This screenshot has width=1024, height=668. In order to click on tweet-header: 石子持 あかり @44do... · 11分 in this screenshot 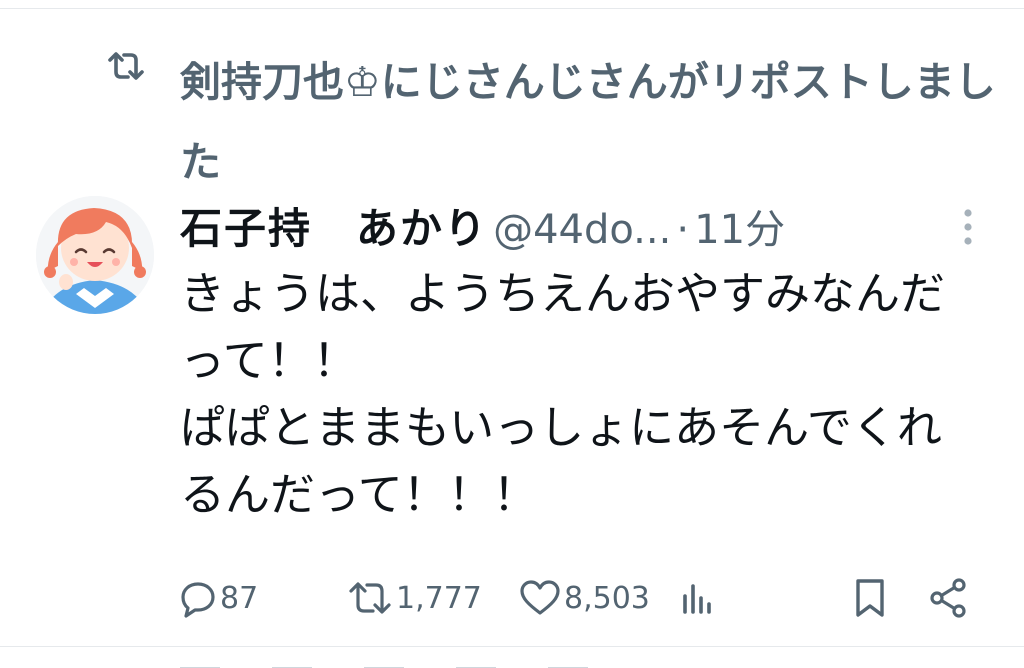, I will do `click(575, 225)`.